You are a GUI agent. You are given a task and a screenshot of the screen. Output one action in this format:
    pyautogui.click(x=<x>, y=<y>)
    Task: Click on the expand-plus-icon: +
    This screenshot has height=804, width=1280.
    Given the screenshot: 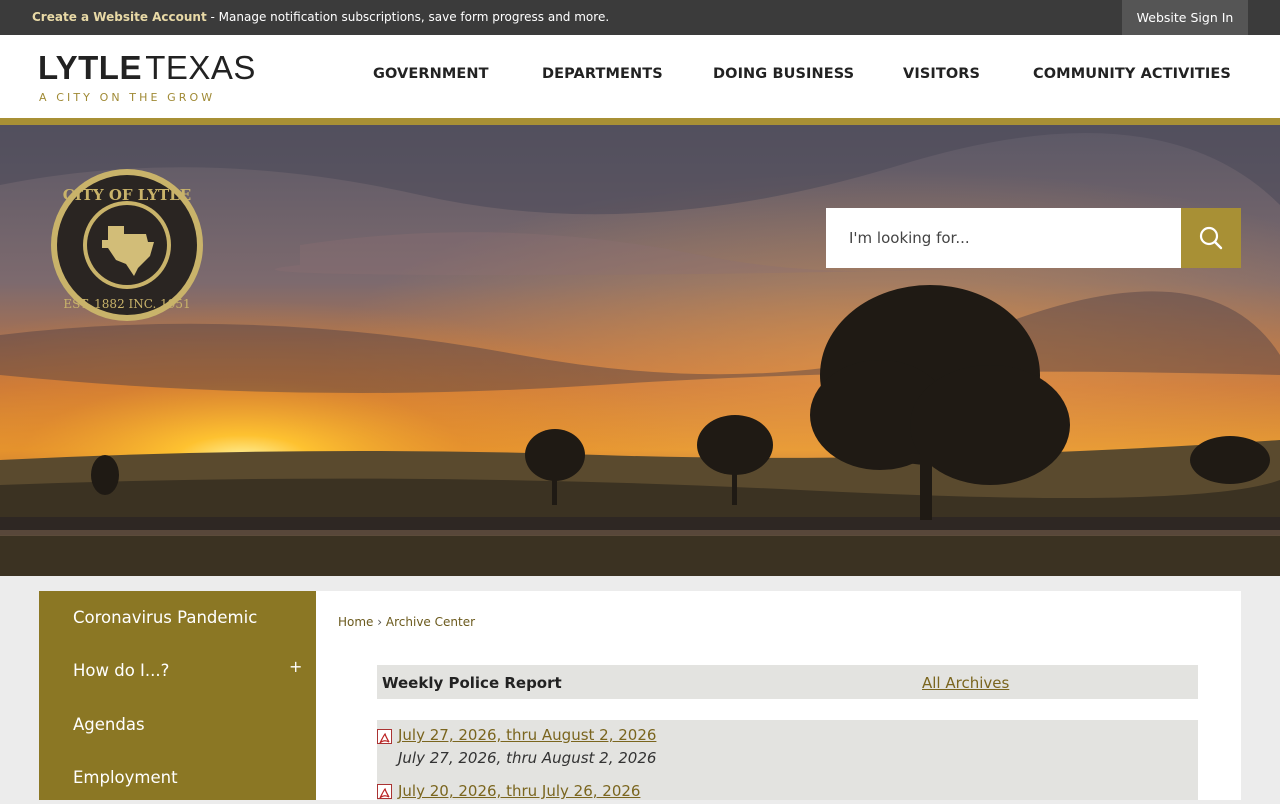 What is the action you would take?
    pyautogui.click(x=295, y=666)
    